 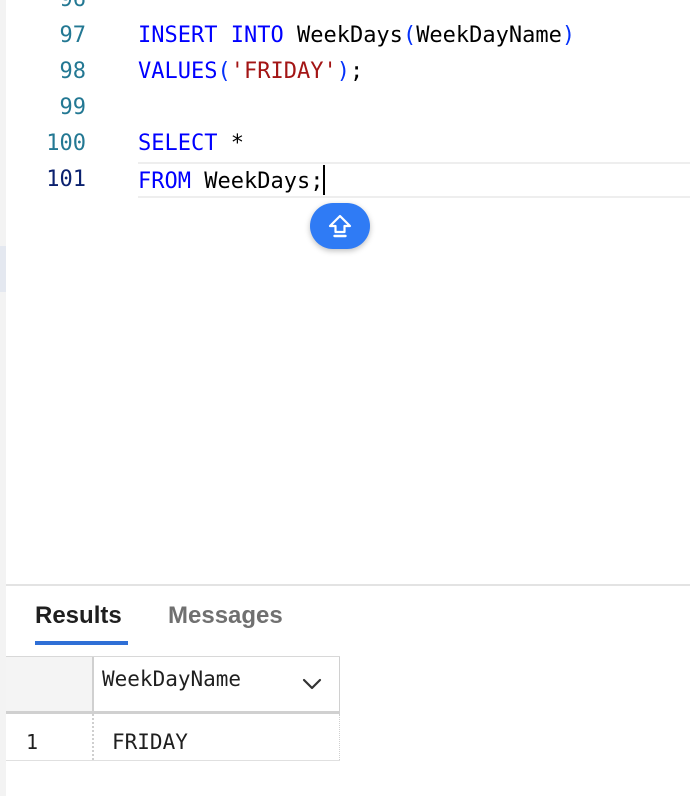 I want to click on editor-line: 97 INSERT INTO WeekDays(WeekDayName), so click(x=348, y=36).